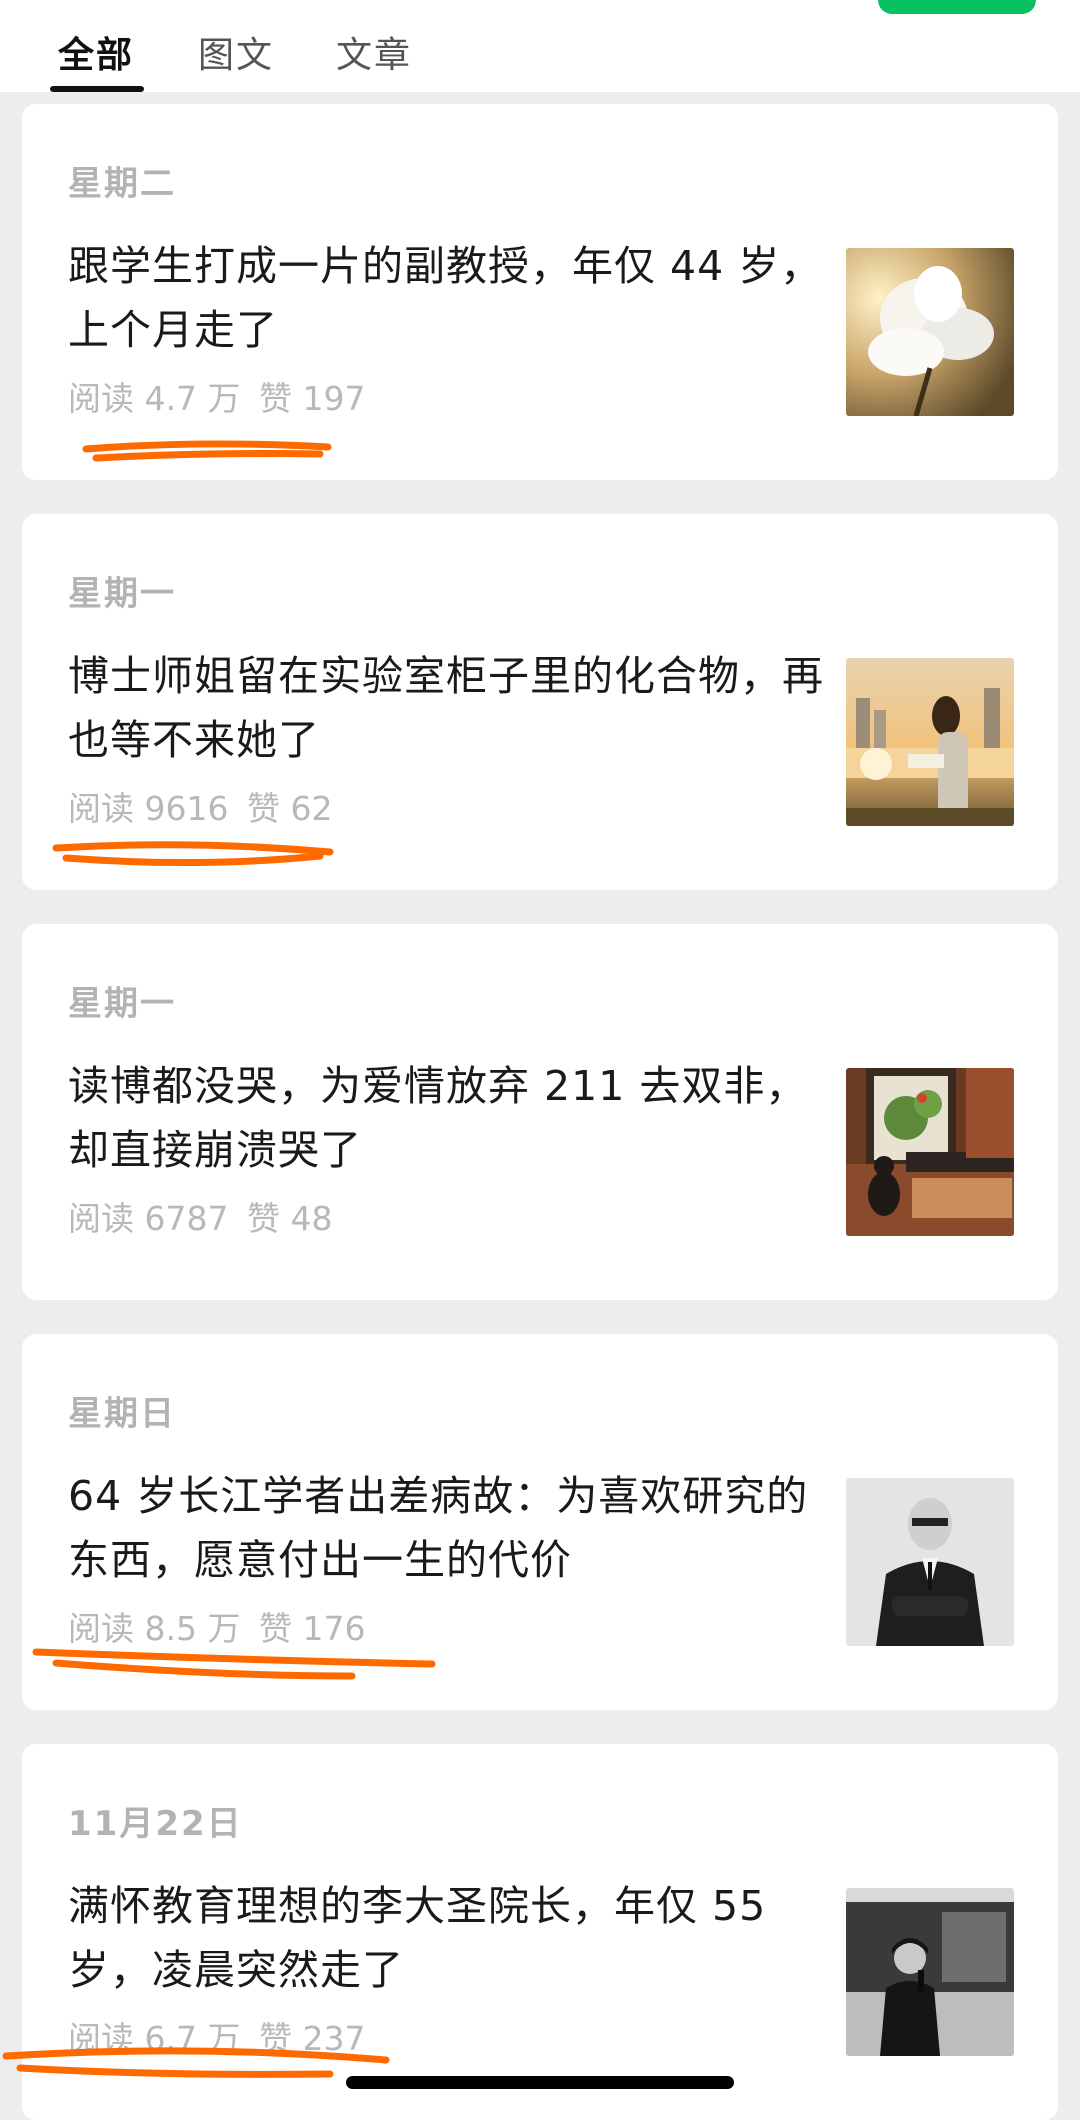 This screenshot has width=1080, height=2120. What do you see at coordinates (448, 708) in the screenshot?
I see `article-title: 博士师姐留在实验室柜子里的化合物，再也等不来她了` at bounding box center [448, 708].